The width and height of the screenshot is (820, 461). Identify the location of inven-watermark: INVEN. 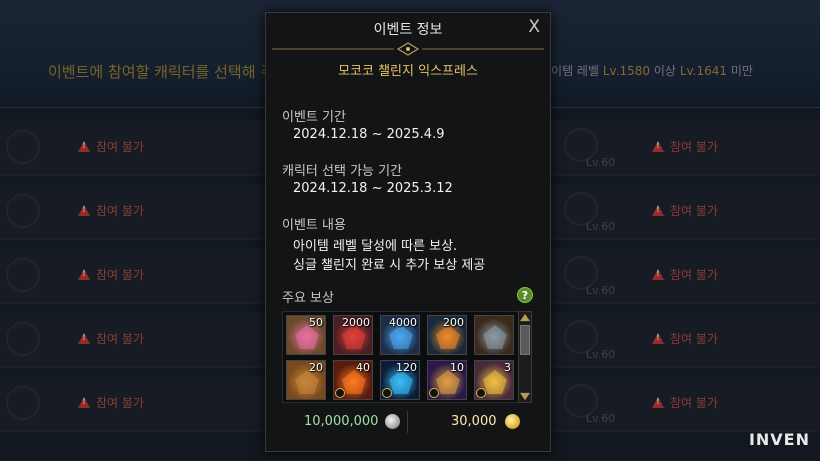
(779, 439).